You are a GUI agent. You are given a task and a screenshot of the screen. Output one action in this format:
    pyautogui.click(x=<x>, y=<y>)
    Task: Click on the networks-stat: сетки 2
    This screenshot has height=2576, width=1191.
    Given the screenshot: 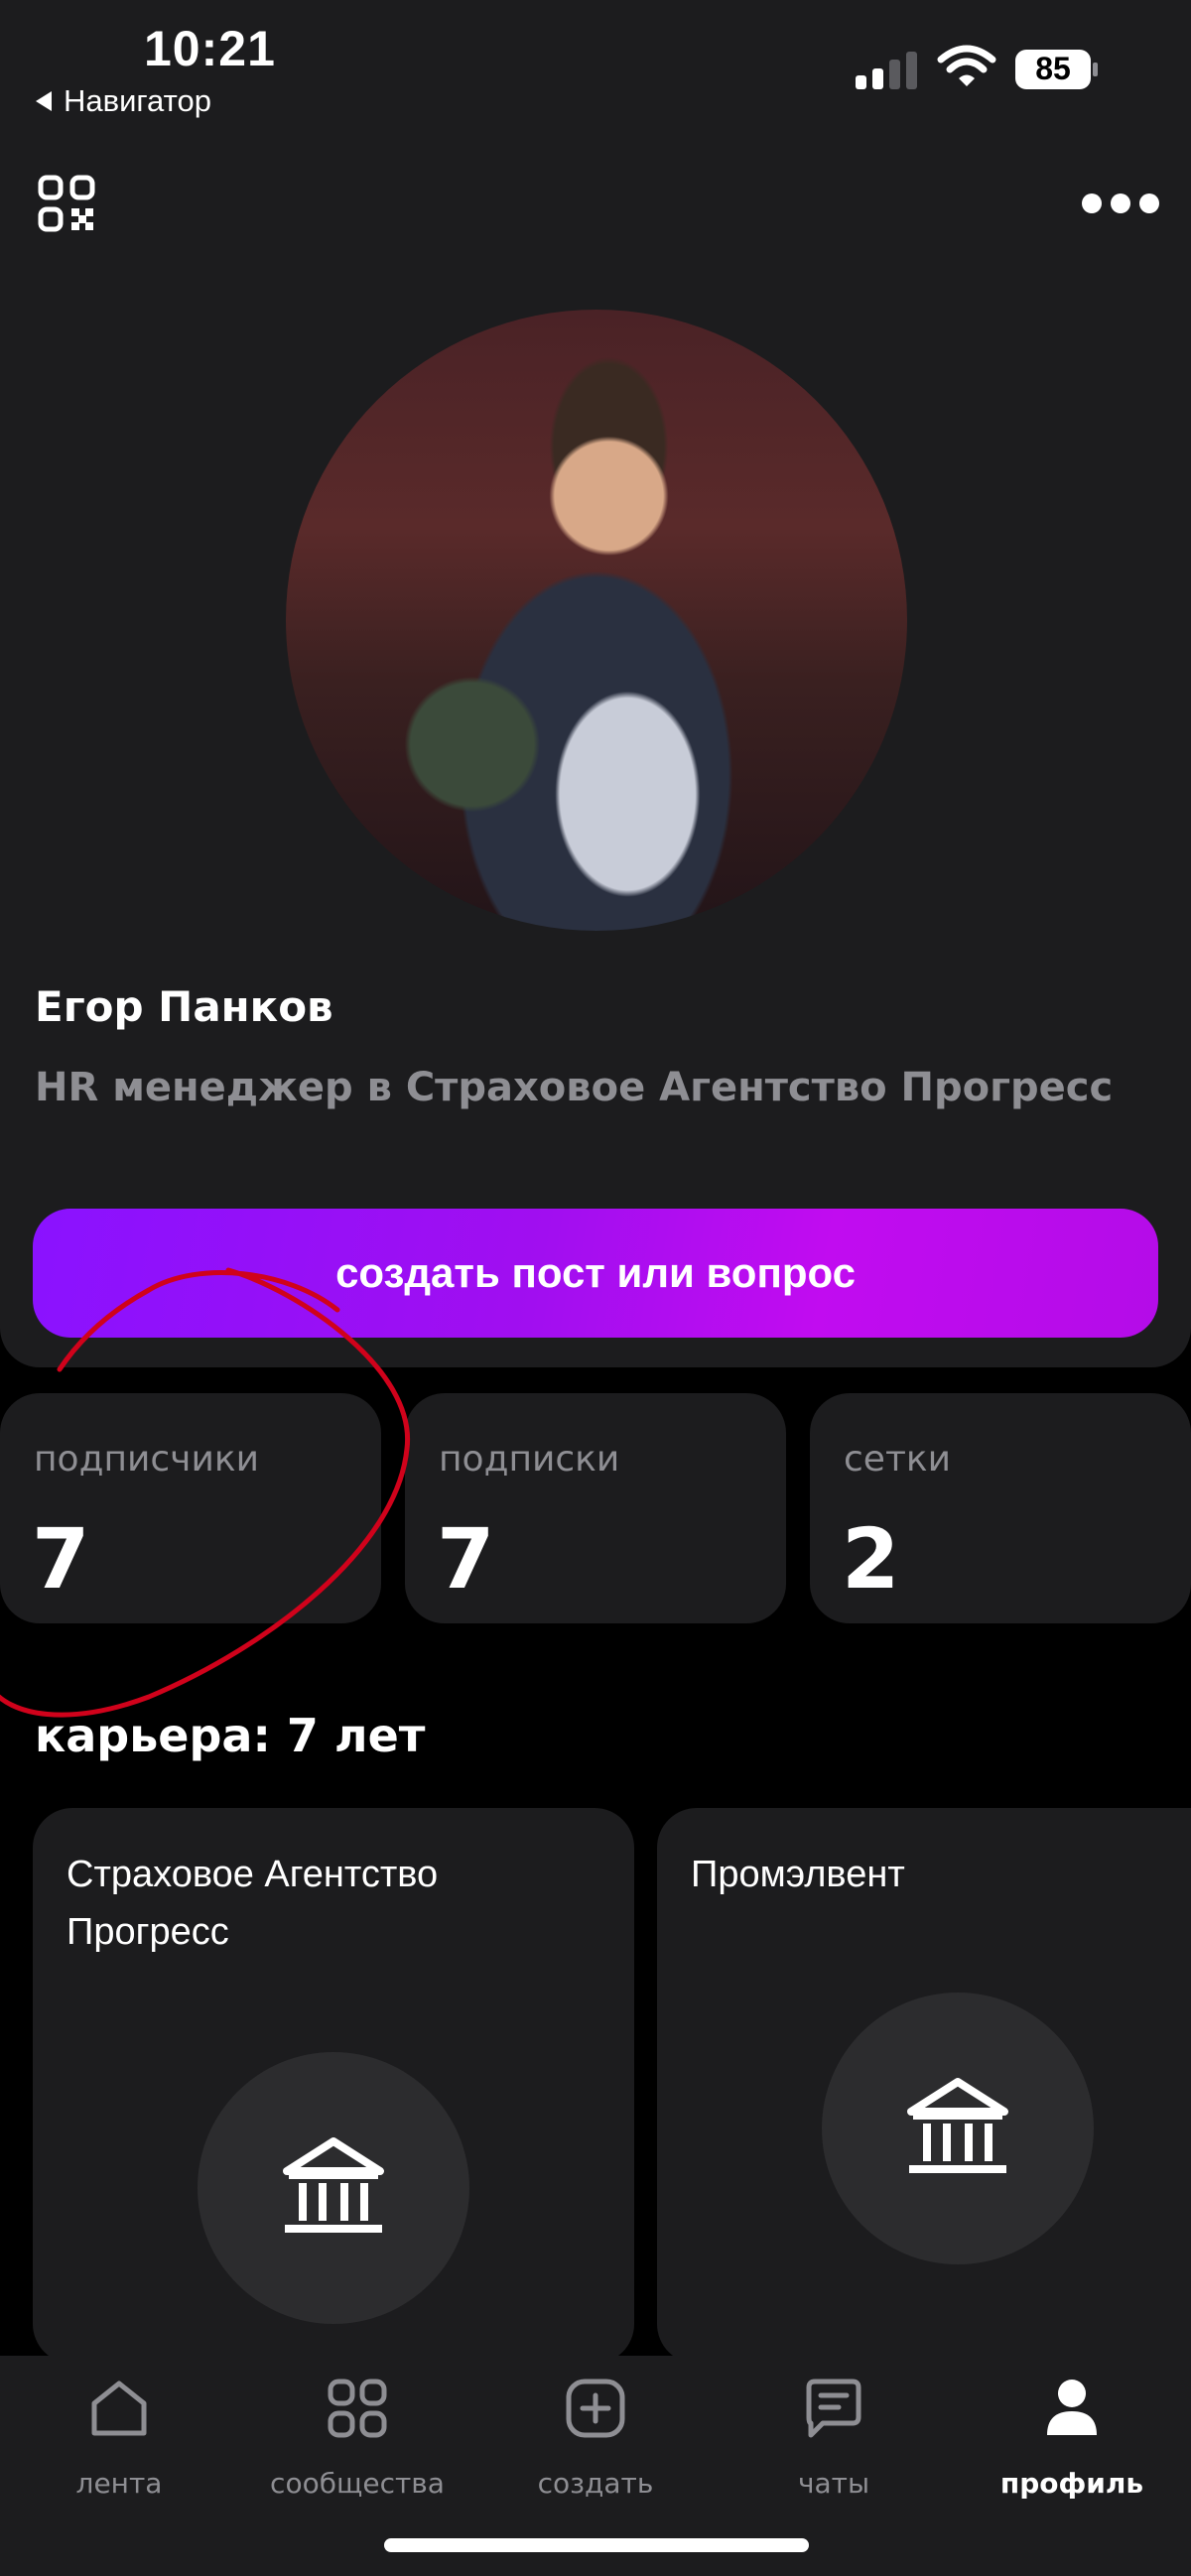 What is the action you would take?
    pyautogui.click(x=1000, y=1508)
    